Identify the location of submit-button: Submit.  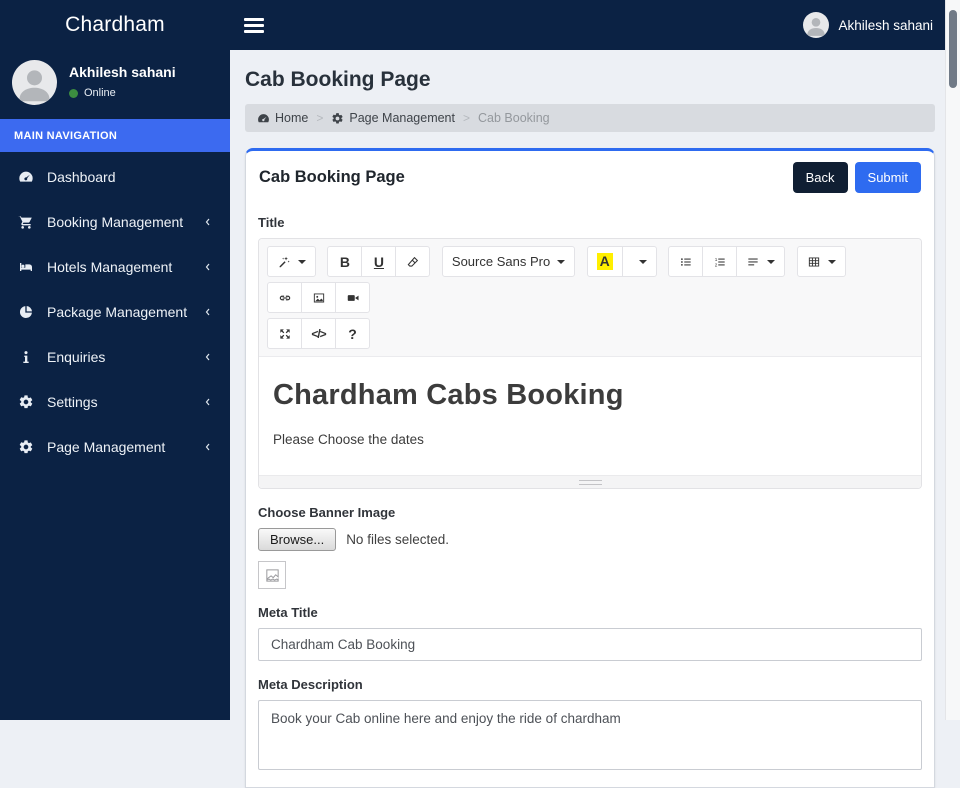
(887, 177).